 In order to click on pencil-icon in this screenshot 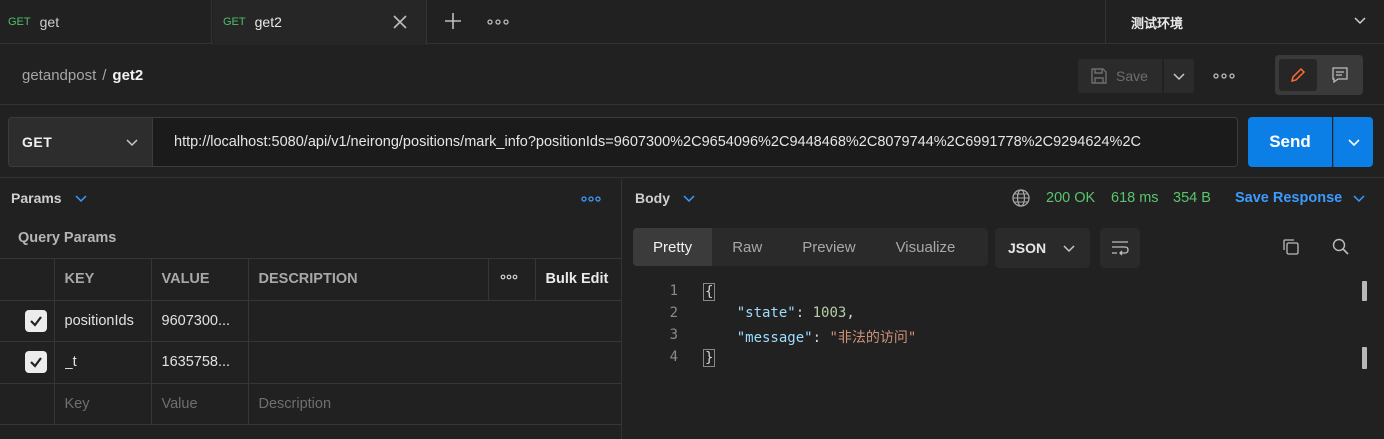, I will do `click(1298, 75)`.